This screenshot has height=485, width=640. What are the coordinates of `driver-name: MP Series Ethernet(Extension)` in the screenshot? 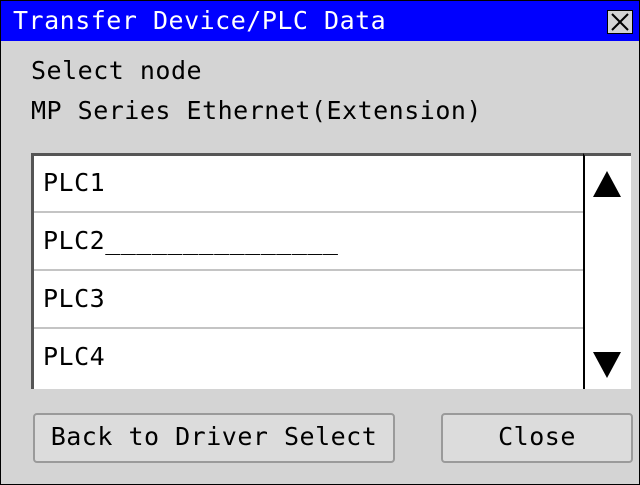 It's located at (256, 110).